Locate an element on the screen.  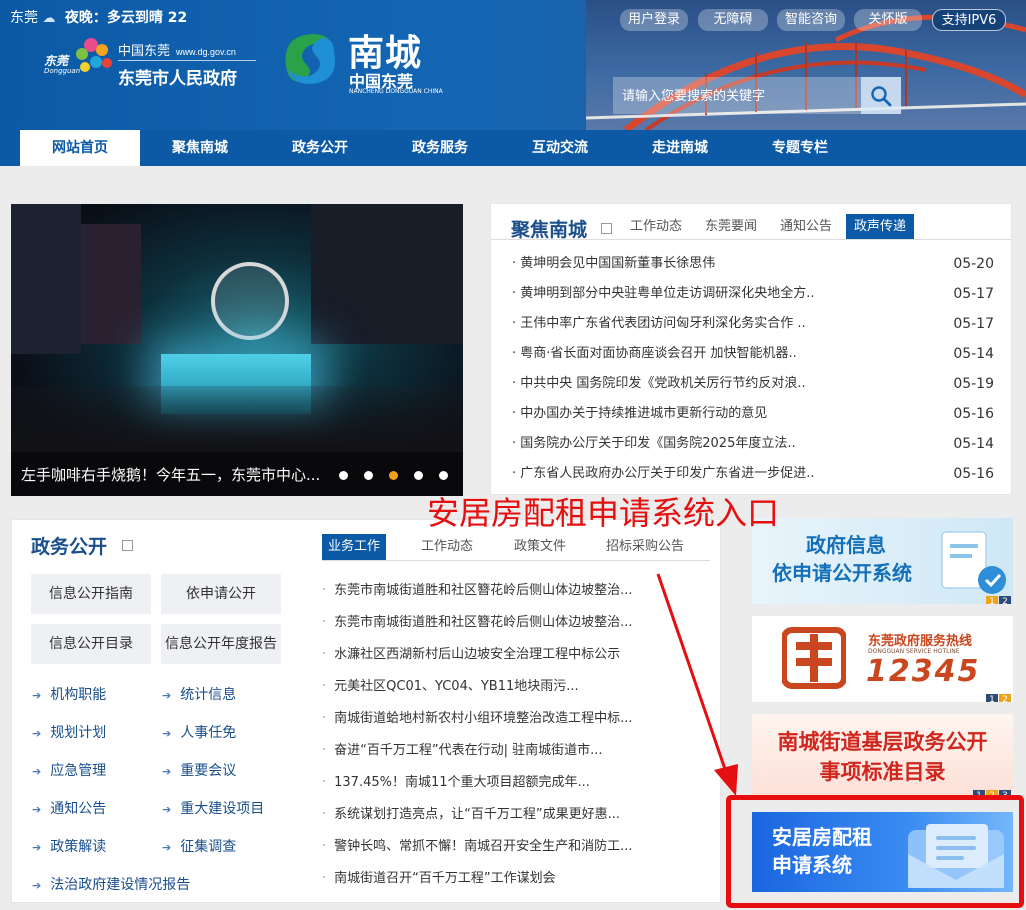
banner3-text: 南城街道基层政务公开 事项标准目录 is located at coordinates (882, 757).